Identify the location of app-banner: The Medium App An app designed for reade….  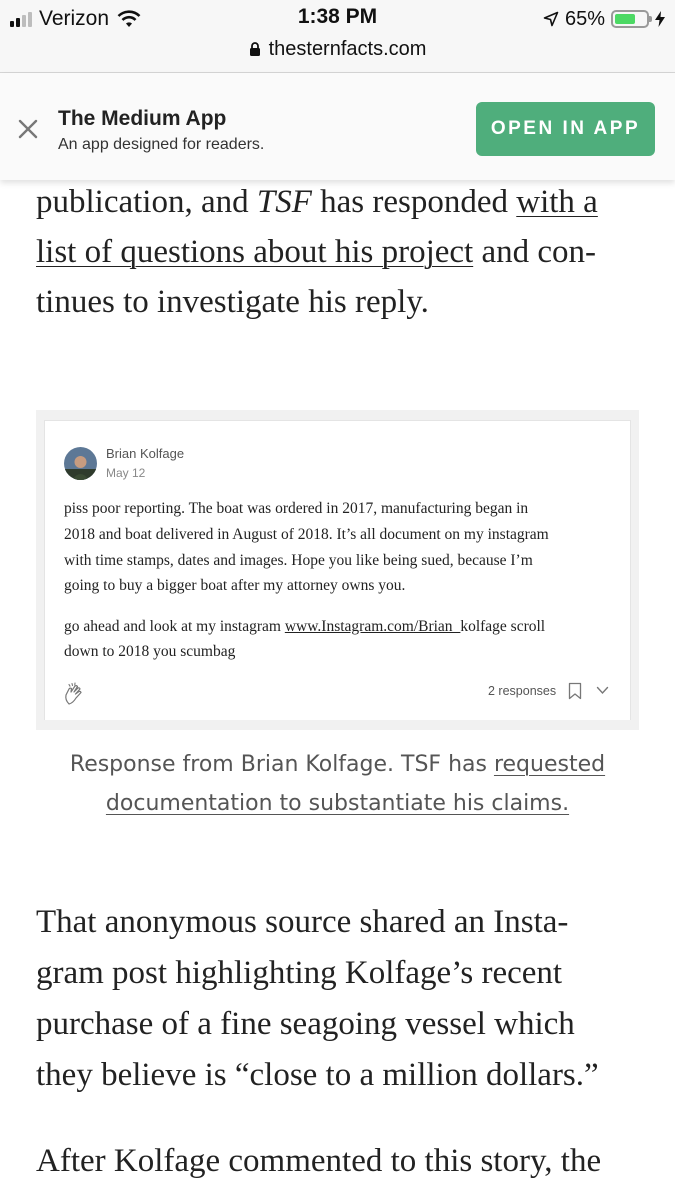
(337, 126).